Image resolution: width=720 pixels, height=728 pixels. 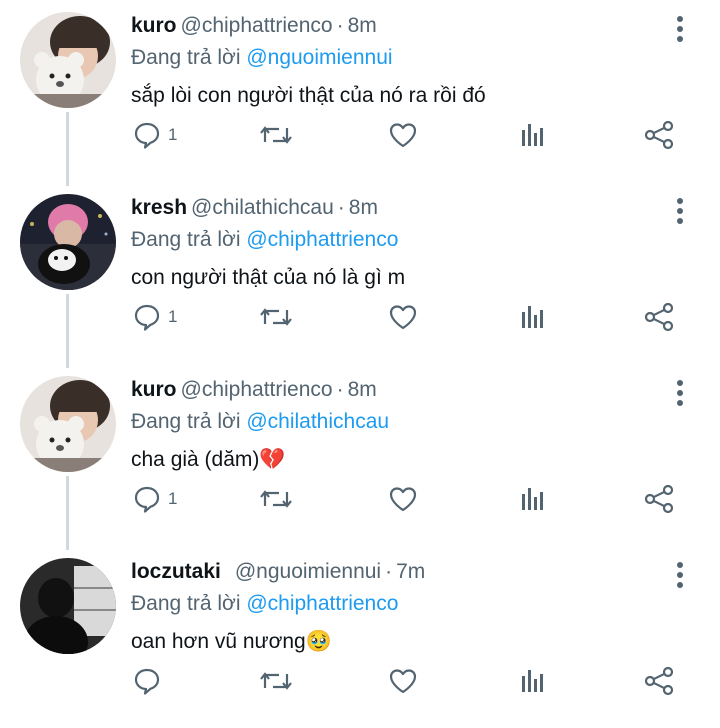 What do you see at coordinates (159, 207) in the screenshot?
I see `display-name: kresh` at bounding box center [159, 207].